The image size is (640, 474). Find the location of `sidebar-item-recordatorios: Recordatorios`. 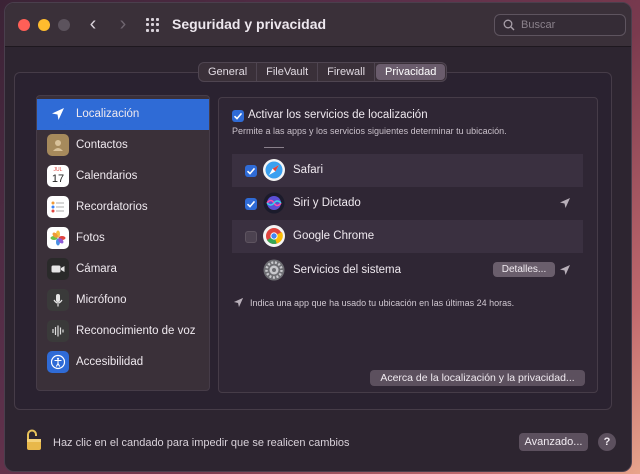

sidebar-item-recordatorios: Recordatorios is located at coordinates (123, 207).